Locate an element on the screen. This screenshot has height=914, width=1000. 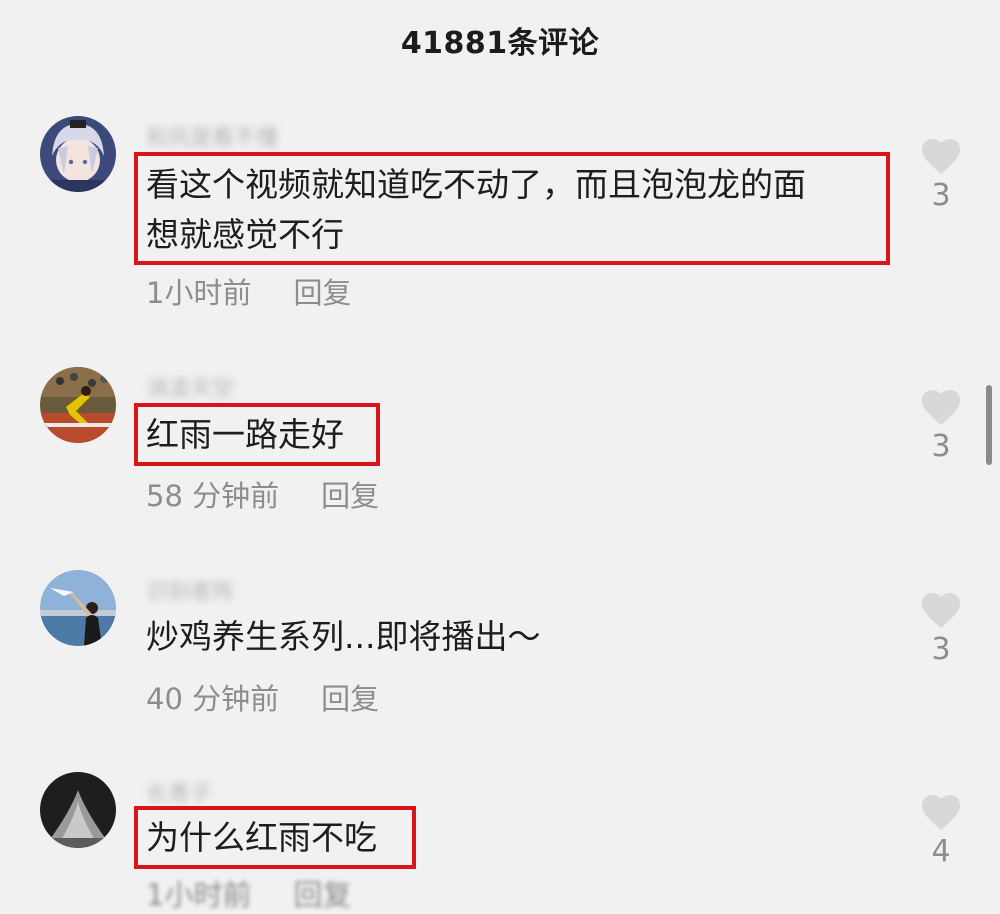
avatar-person-photo-icon is located at coordinates (78, 608).